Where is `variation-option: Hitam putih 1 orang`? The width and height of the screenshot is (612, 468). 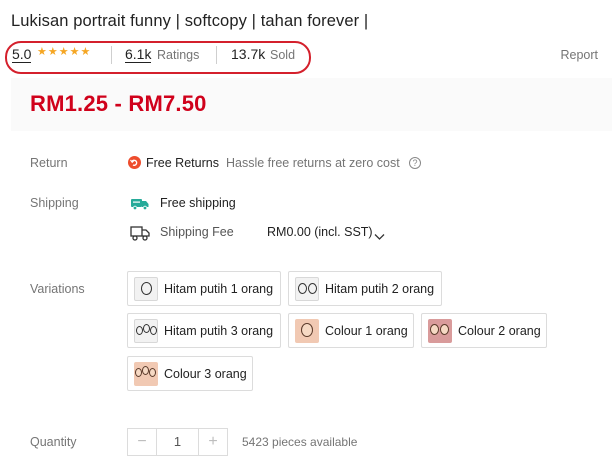
variation-option: Hitam putih 1 orang is located at coordinates (204, 288).